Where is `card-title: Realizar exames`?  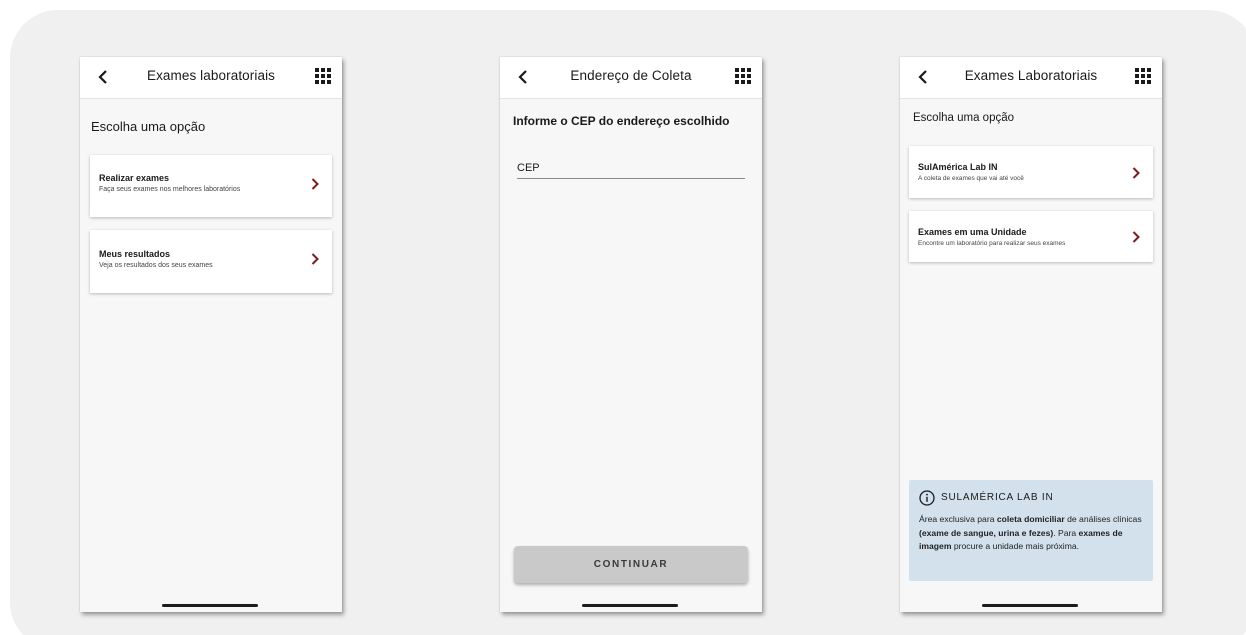
card-title: Realizar exames is located at coordinates (134, 178).